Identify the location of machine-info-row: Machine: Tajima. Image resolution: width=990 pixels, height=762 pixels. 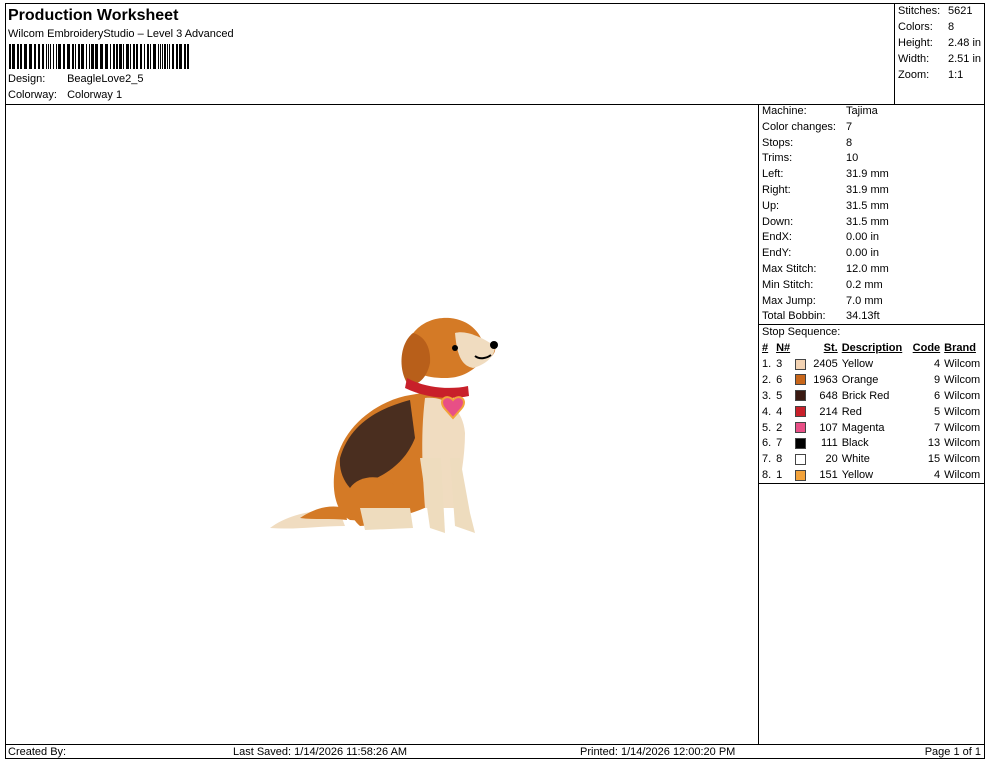
(820, 111).